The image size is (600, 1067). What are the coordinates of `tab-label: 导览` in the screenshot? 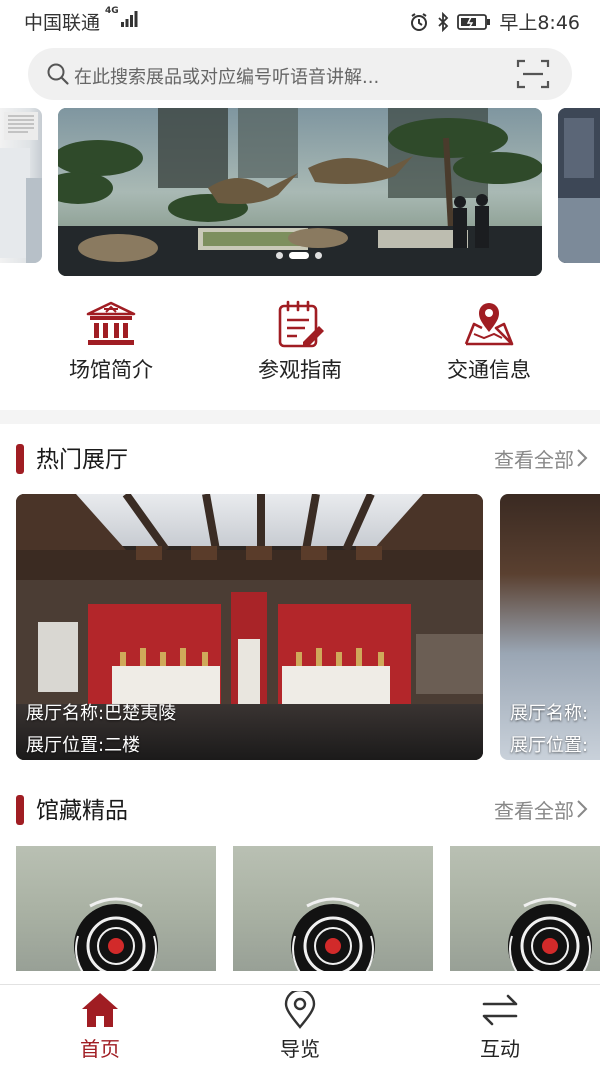 It's located at (300, 1049).